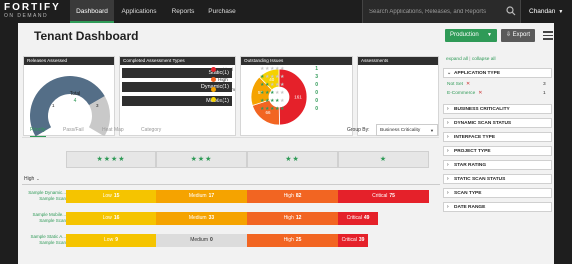  Describe the element at coordinates (475, 137) in the screenshot. I see `filter-label: INTERFACE TYPE` at that location.